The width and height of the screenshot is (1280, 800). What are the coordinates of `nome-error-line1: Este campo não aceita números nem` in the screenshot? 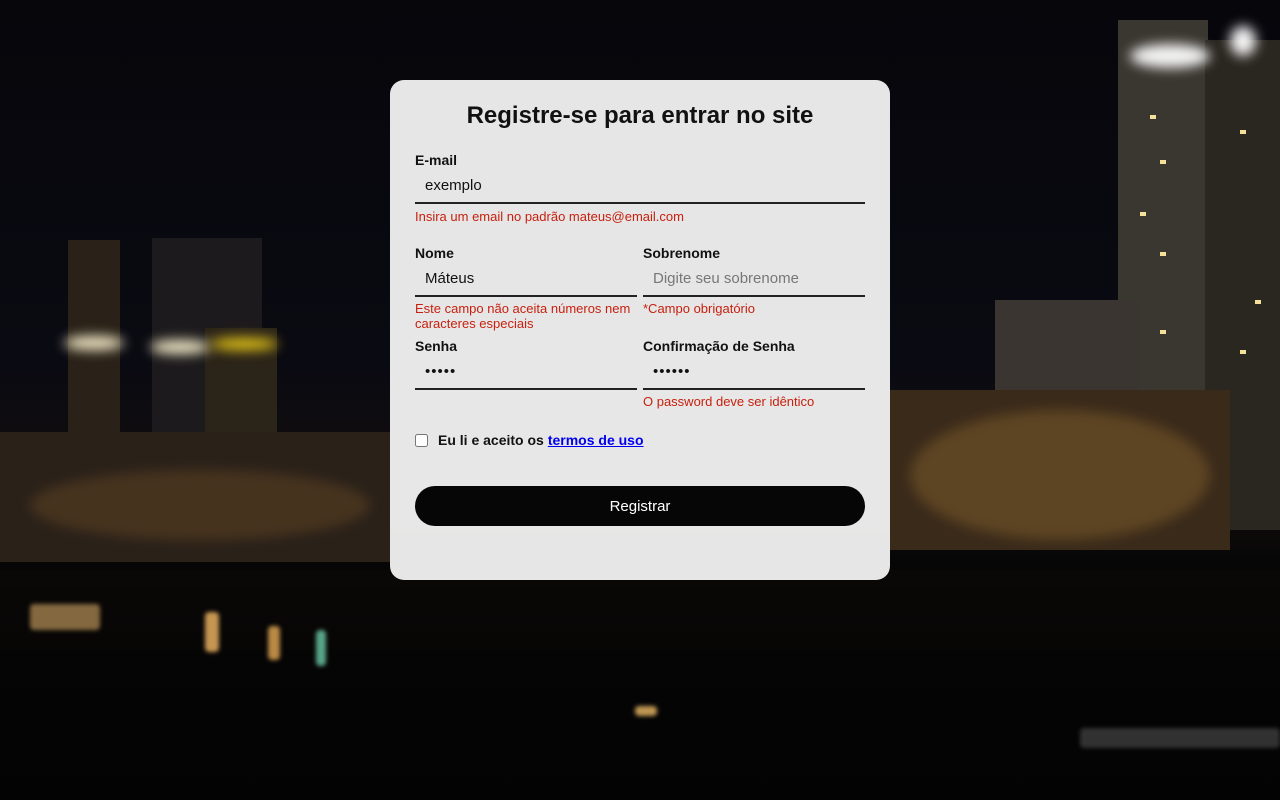 It's located at (523, 308).